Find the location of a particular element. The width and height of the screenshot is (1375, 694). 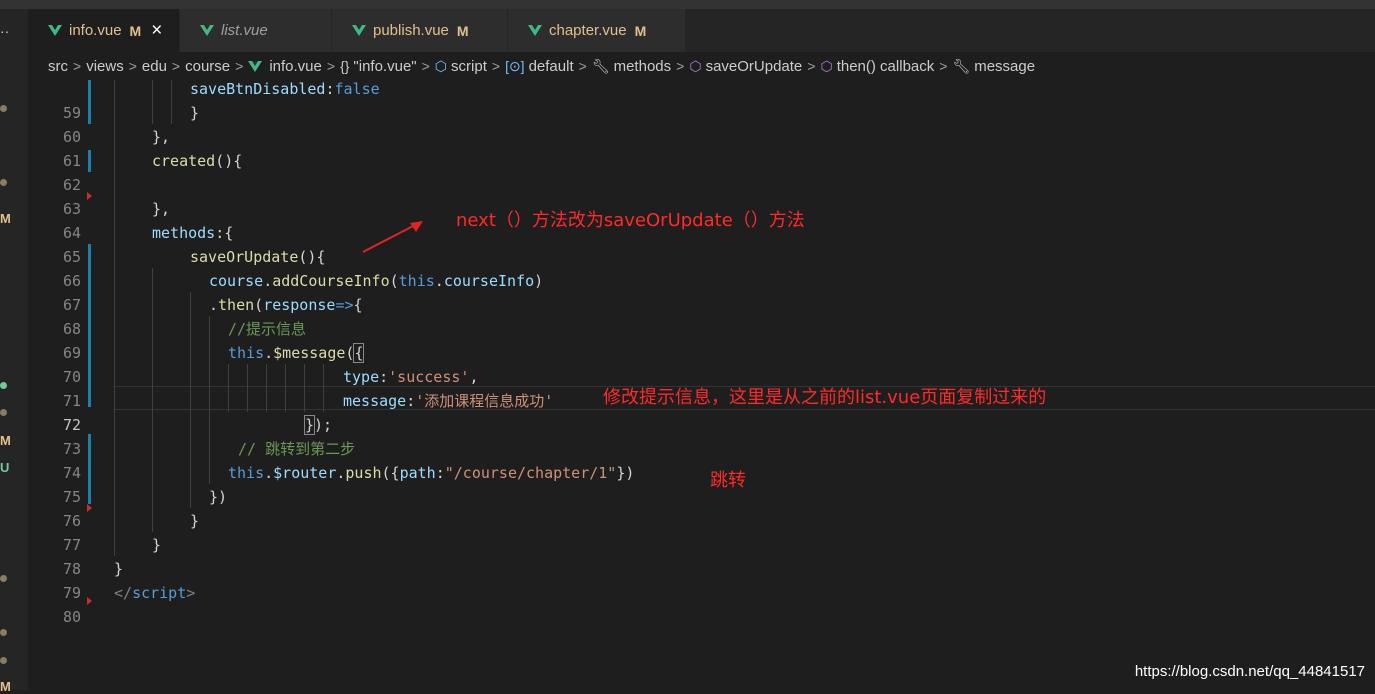

code-token: > is located at coordinates (191, 593).